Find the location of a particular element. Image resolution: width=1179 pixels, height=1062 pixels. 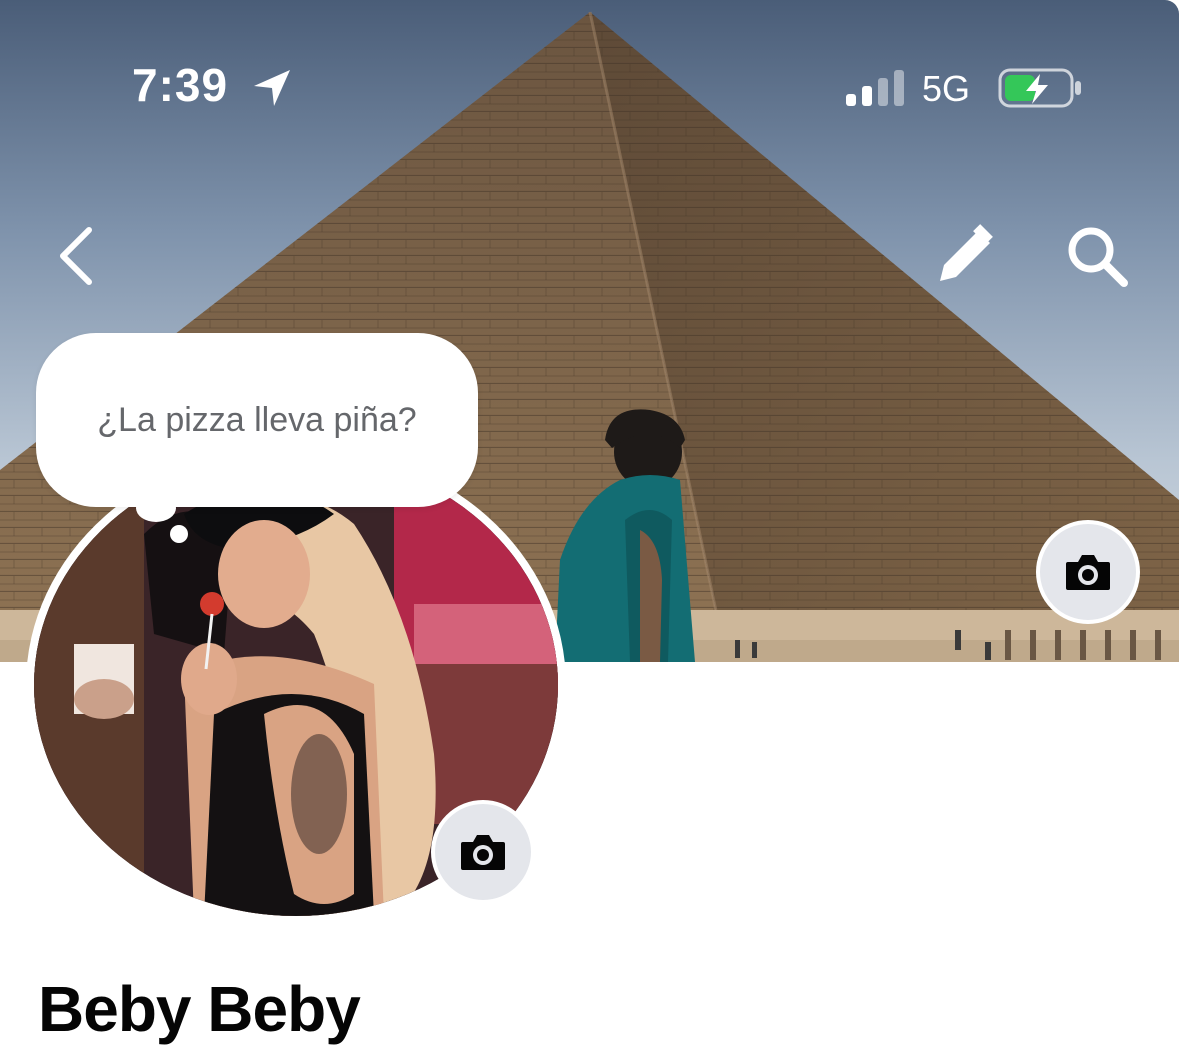

search-button is located at coordinates (1097, 256).